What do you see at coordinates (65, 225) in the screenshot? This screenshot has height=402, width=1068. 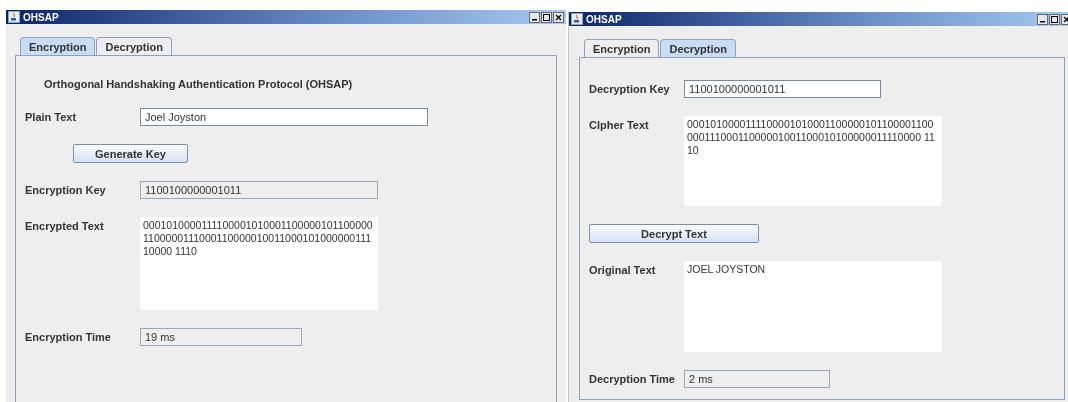 I see `field-label: Encrypted Text` at bounding box center [65, 225].